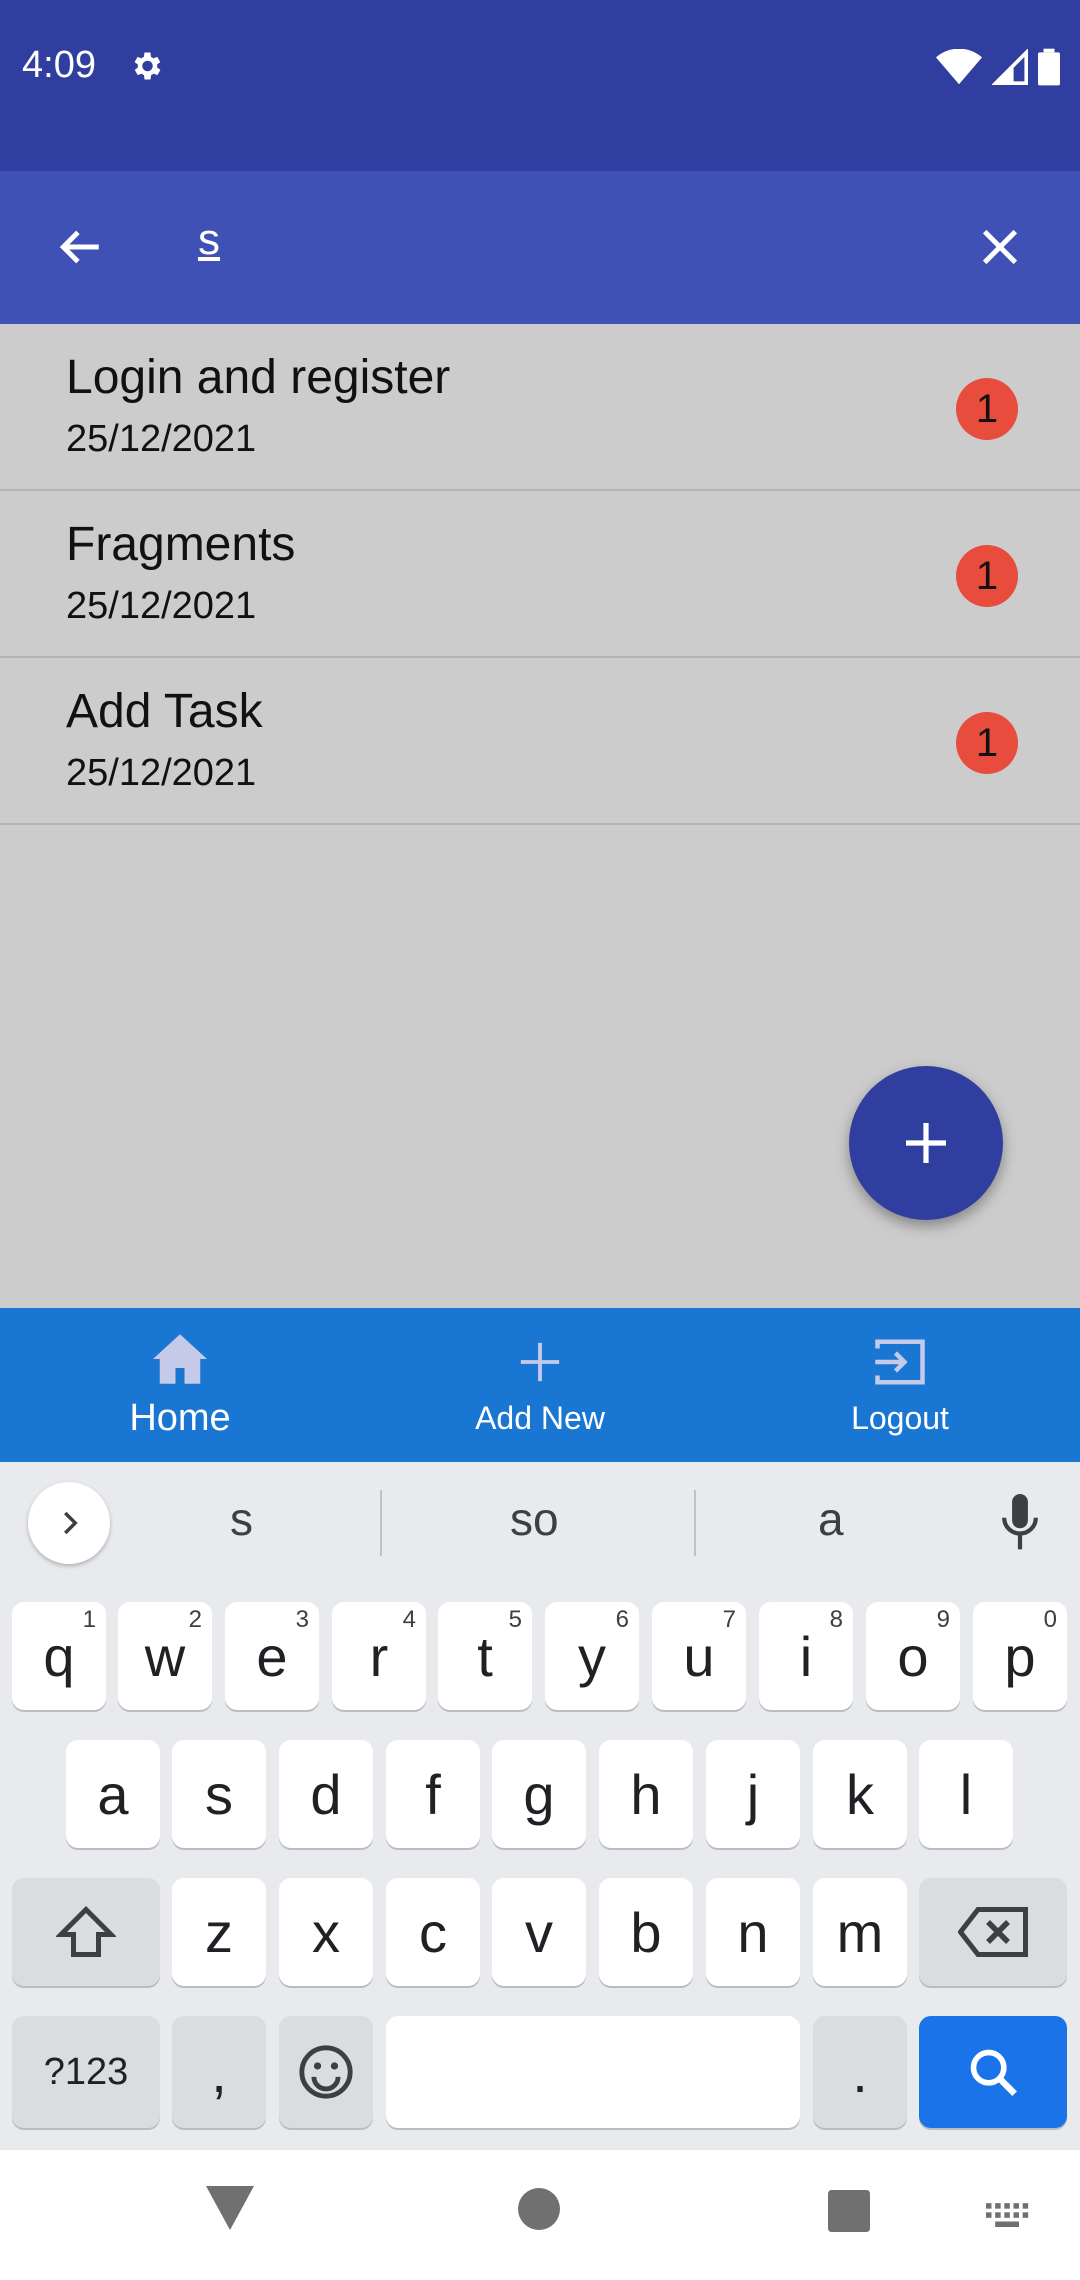  Describe the element at coordinates (219, 1932) in the screenshot. I see `key-z: z` at that location.